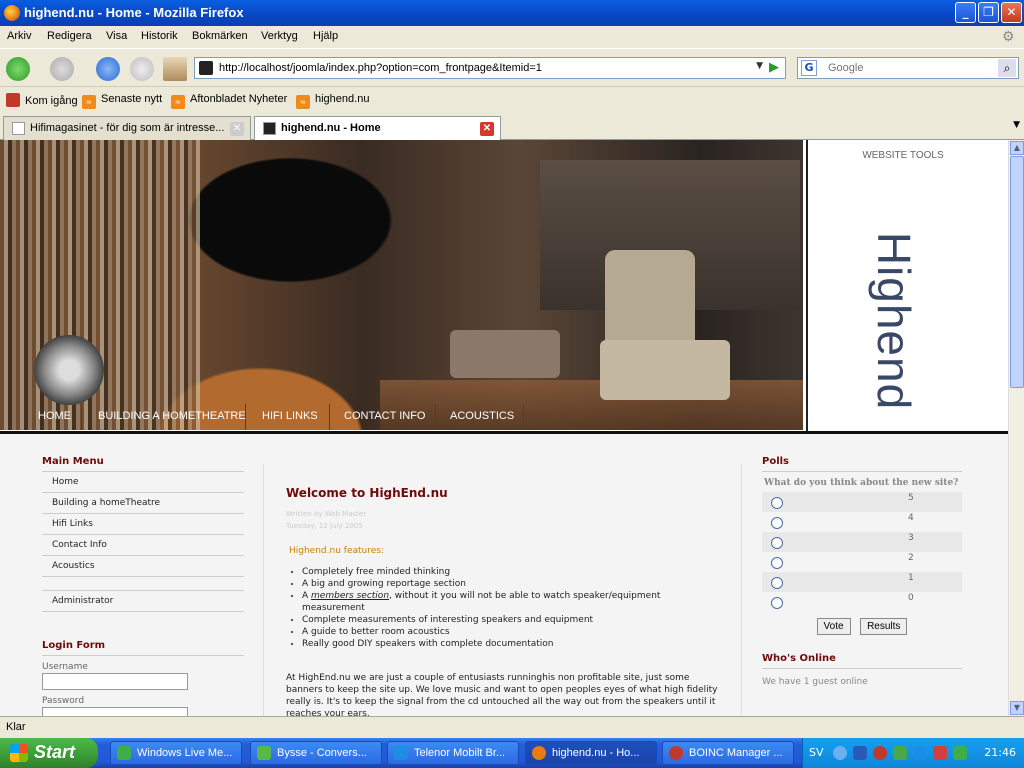 The image size is (1024, 768). I want to click on password-field, so click(115, 711).